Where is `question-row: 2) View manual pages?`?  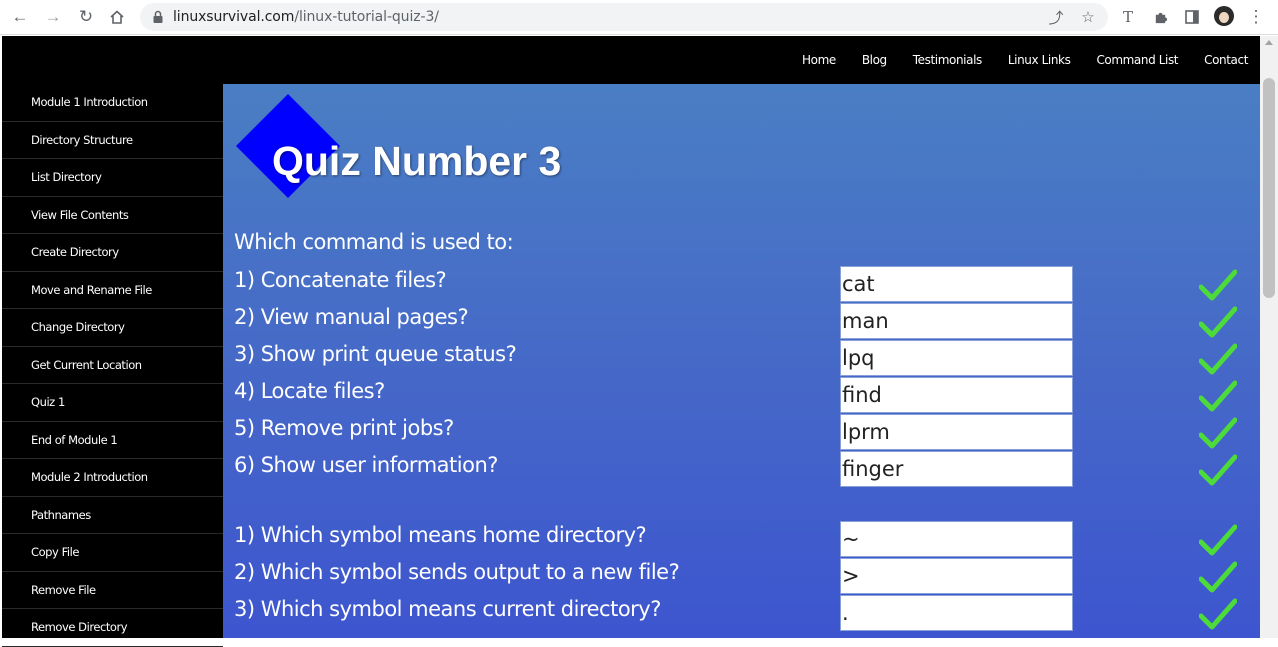 question-row: 2) View manual pages? is located at coordinates (741, 321).